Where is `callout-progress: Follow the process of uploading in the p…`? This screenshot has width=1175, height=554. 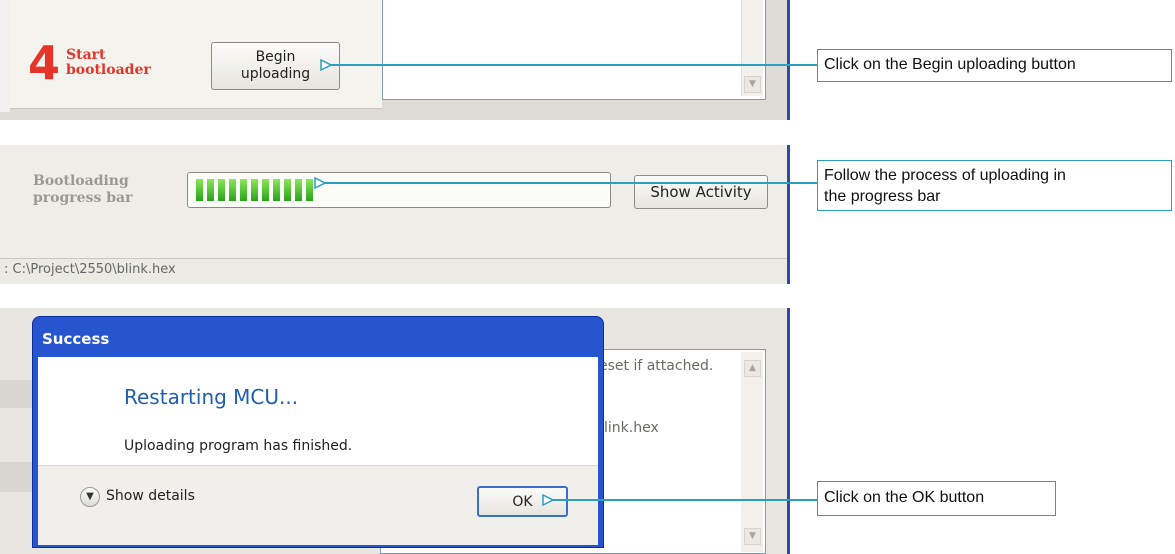 callout-progress: Follow the process of uploading in the p… is located at coordinates (994, 185).